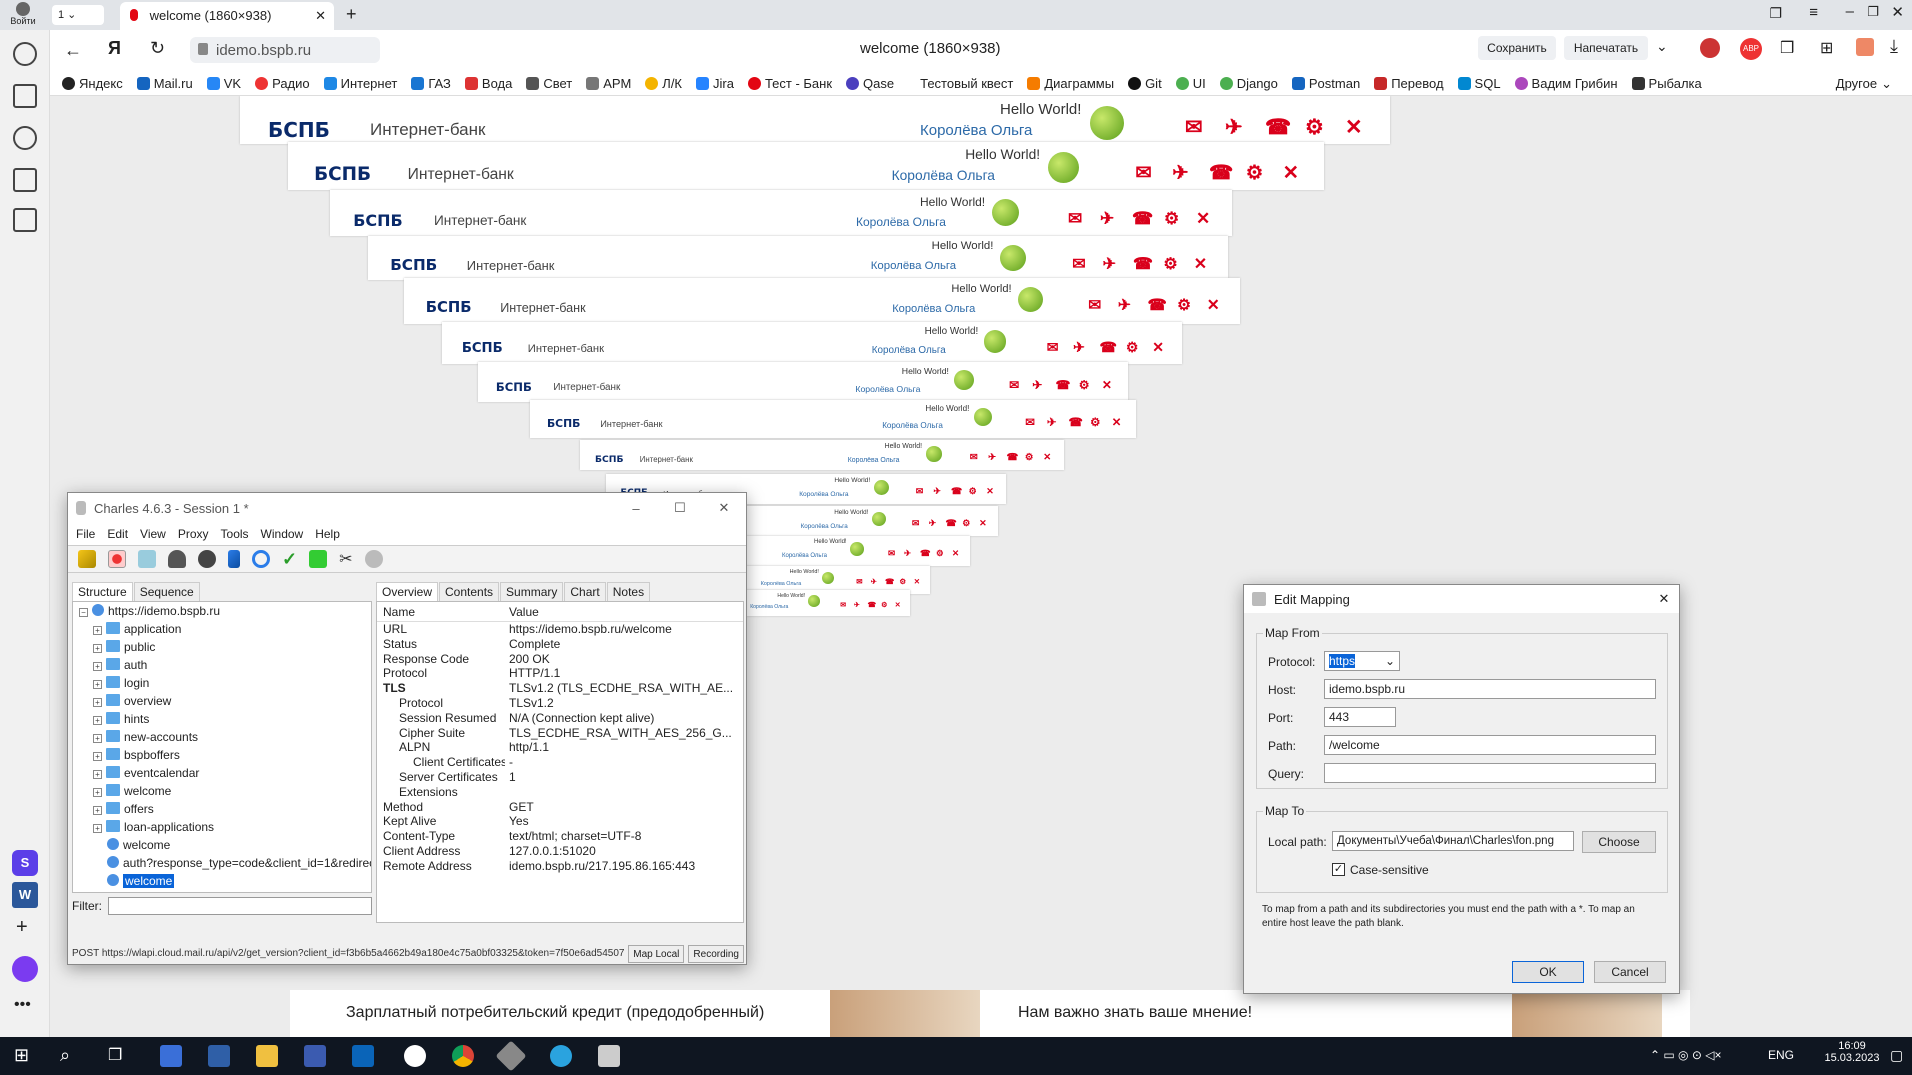 This screenshot has height=1075, width=1912. What do you see at coordinates (549, 83) in the screenshot?
I see `bookmark-item: Свет` at bounding box center [549, 83].